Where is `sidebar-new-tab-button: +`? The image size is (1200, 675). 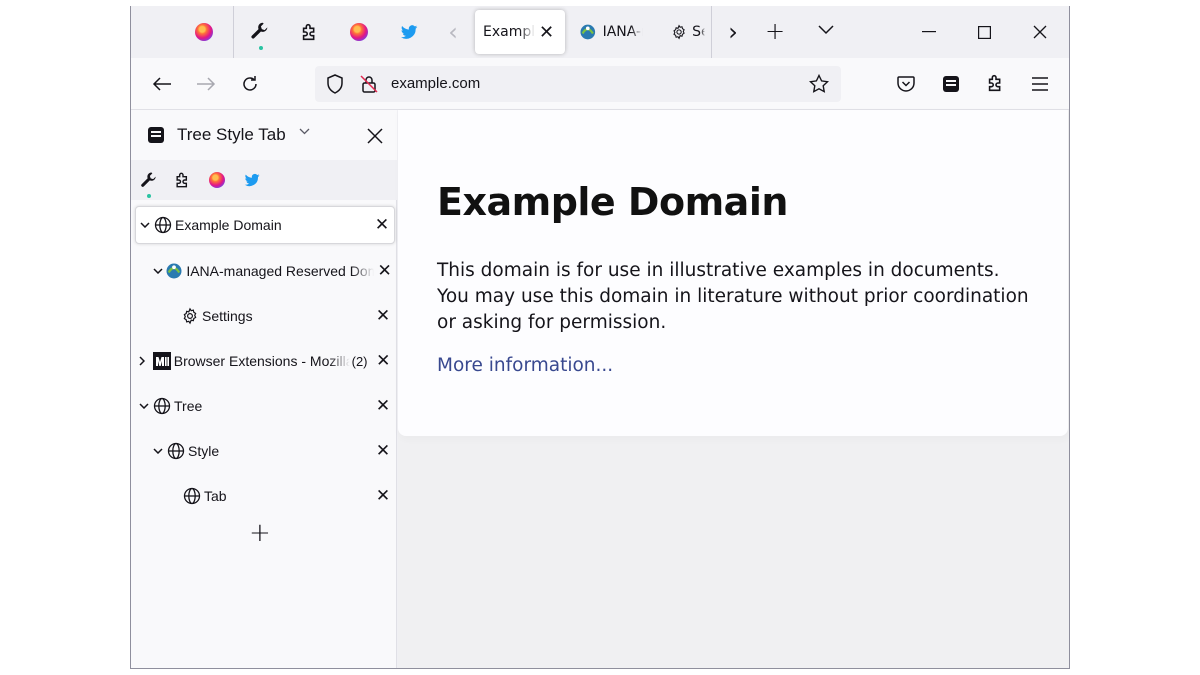 sidebar-new-tab-button: + is located at coordinates (260, 533).